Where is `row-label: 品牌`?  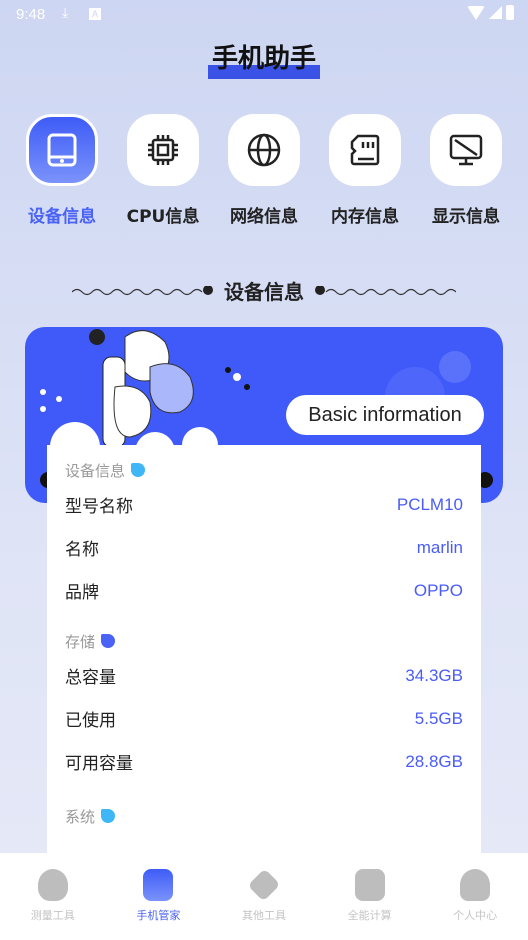
row-label: 品牌 is located at coordinates (82, 593).